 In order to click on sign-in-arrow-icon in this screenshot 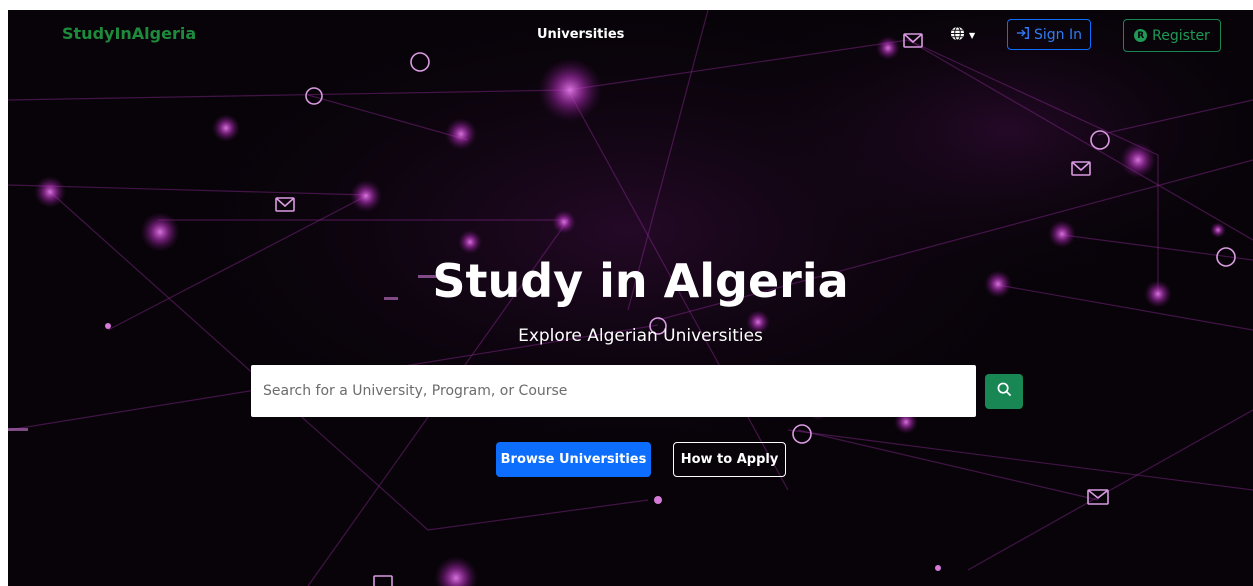, I will do `click(1023, 35)`.